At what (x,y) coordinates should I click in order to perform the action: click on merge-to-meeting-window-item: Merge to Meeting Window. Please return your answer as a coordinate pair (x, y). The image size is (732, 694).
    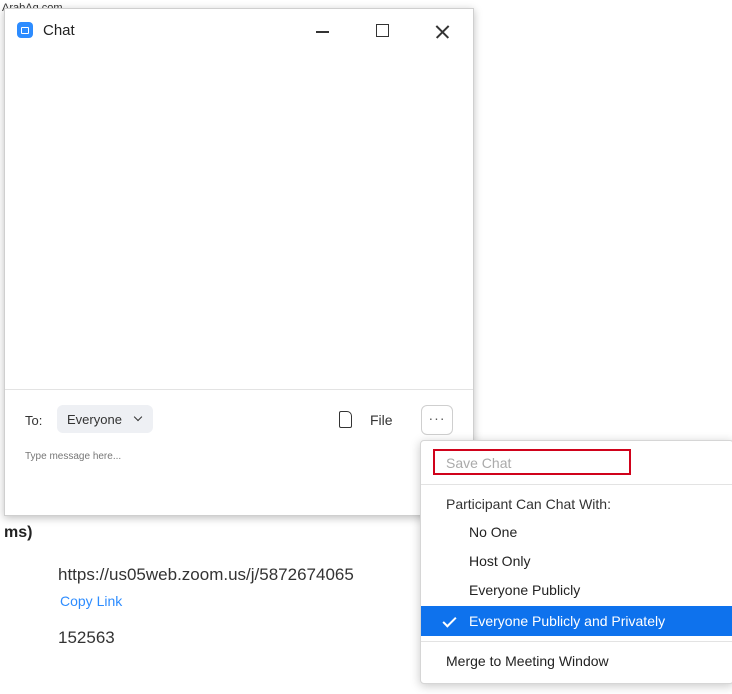
    Looking at the image, I should click on (576, 661).